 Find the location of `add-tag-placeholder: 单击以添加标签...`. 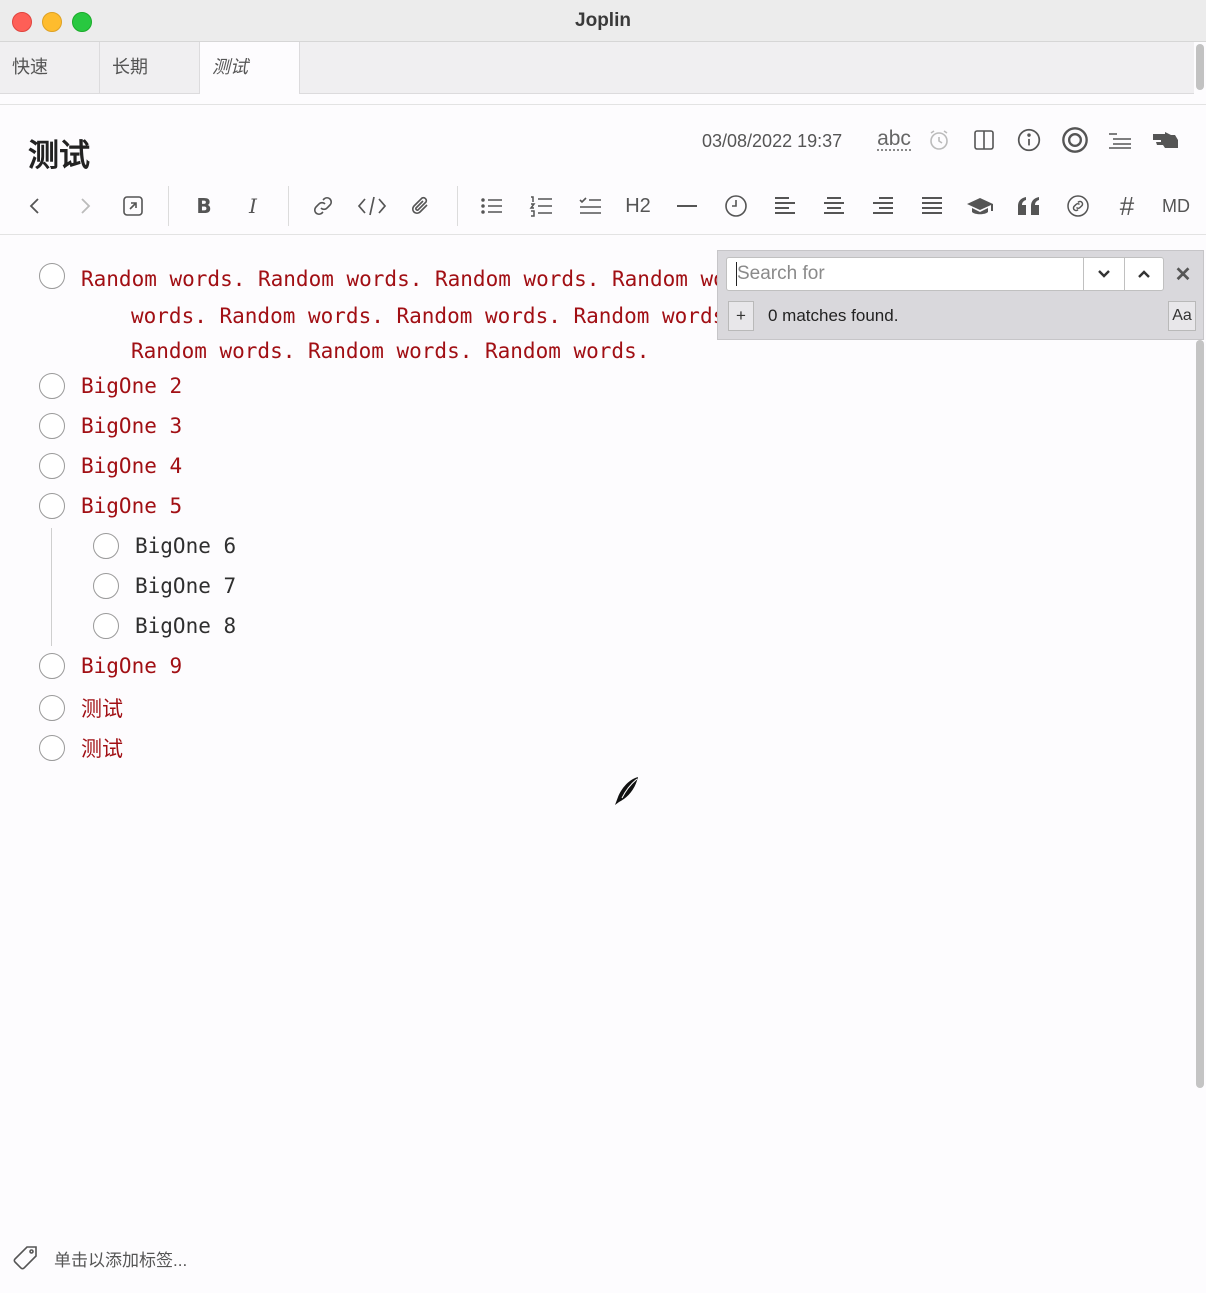

add-tag-placeholder: 单击以添加标签... is located at coordinates (120, 1258).